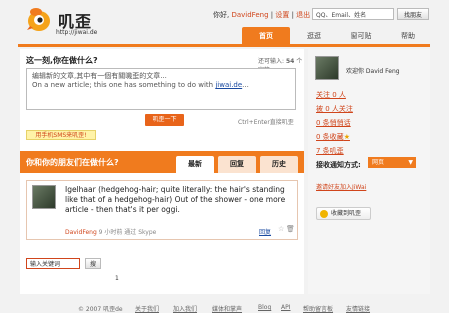  I want to click on post-text-link: jiwai.de, so click(229, 85).